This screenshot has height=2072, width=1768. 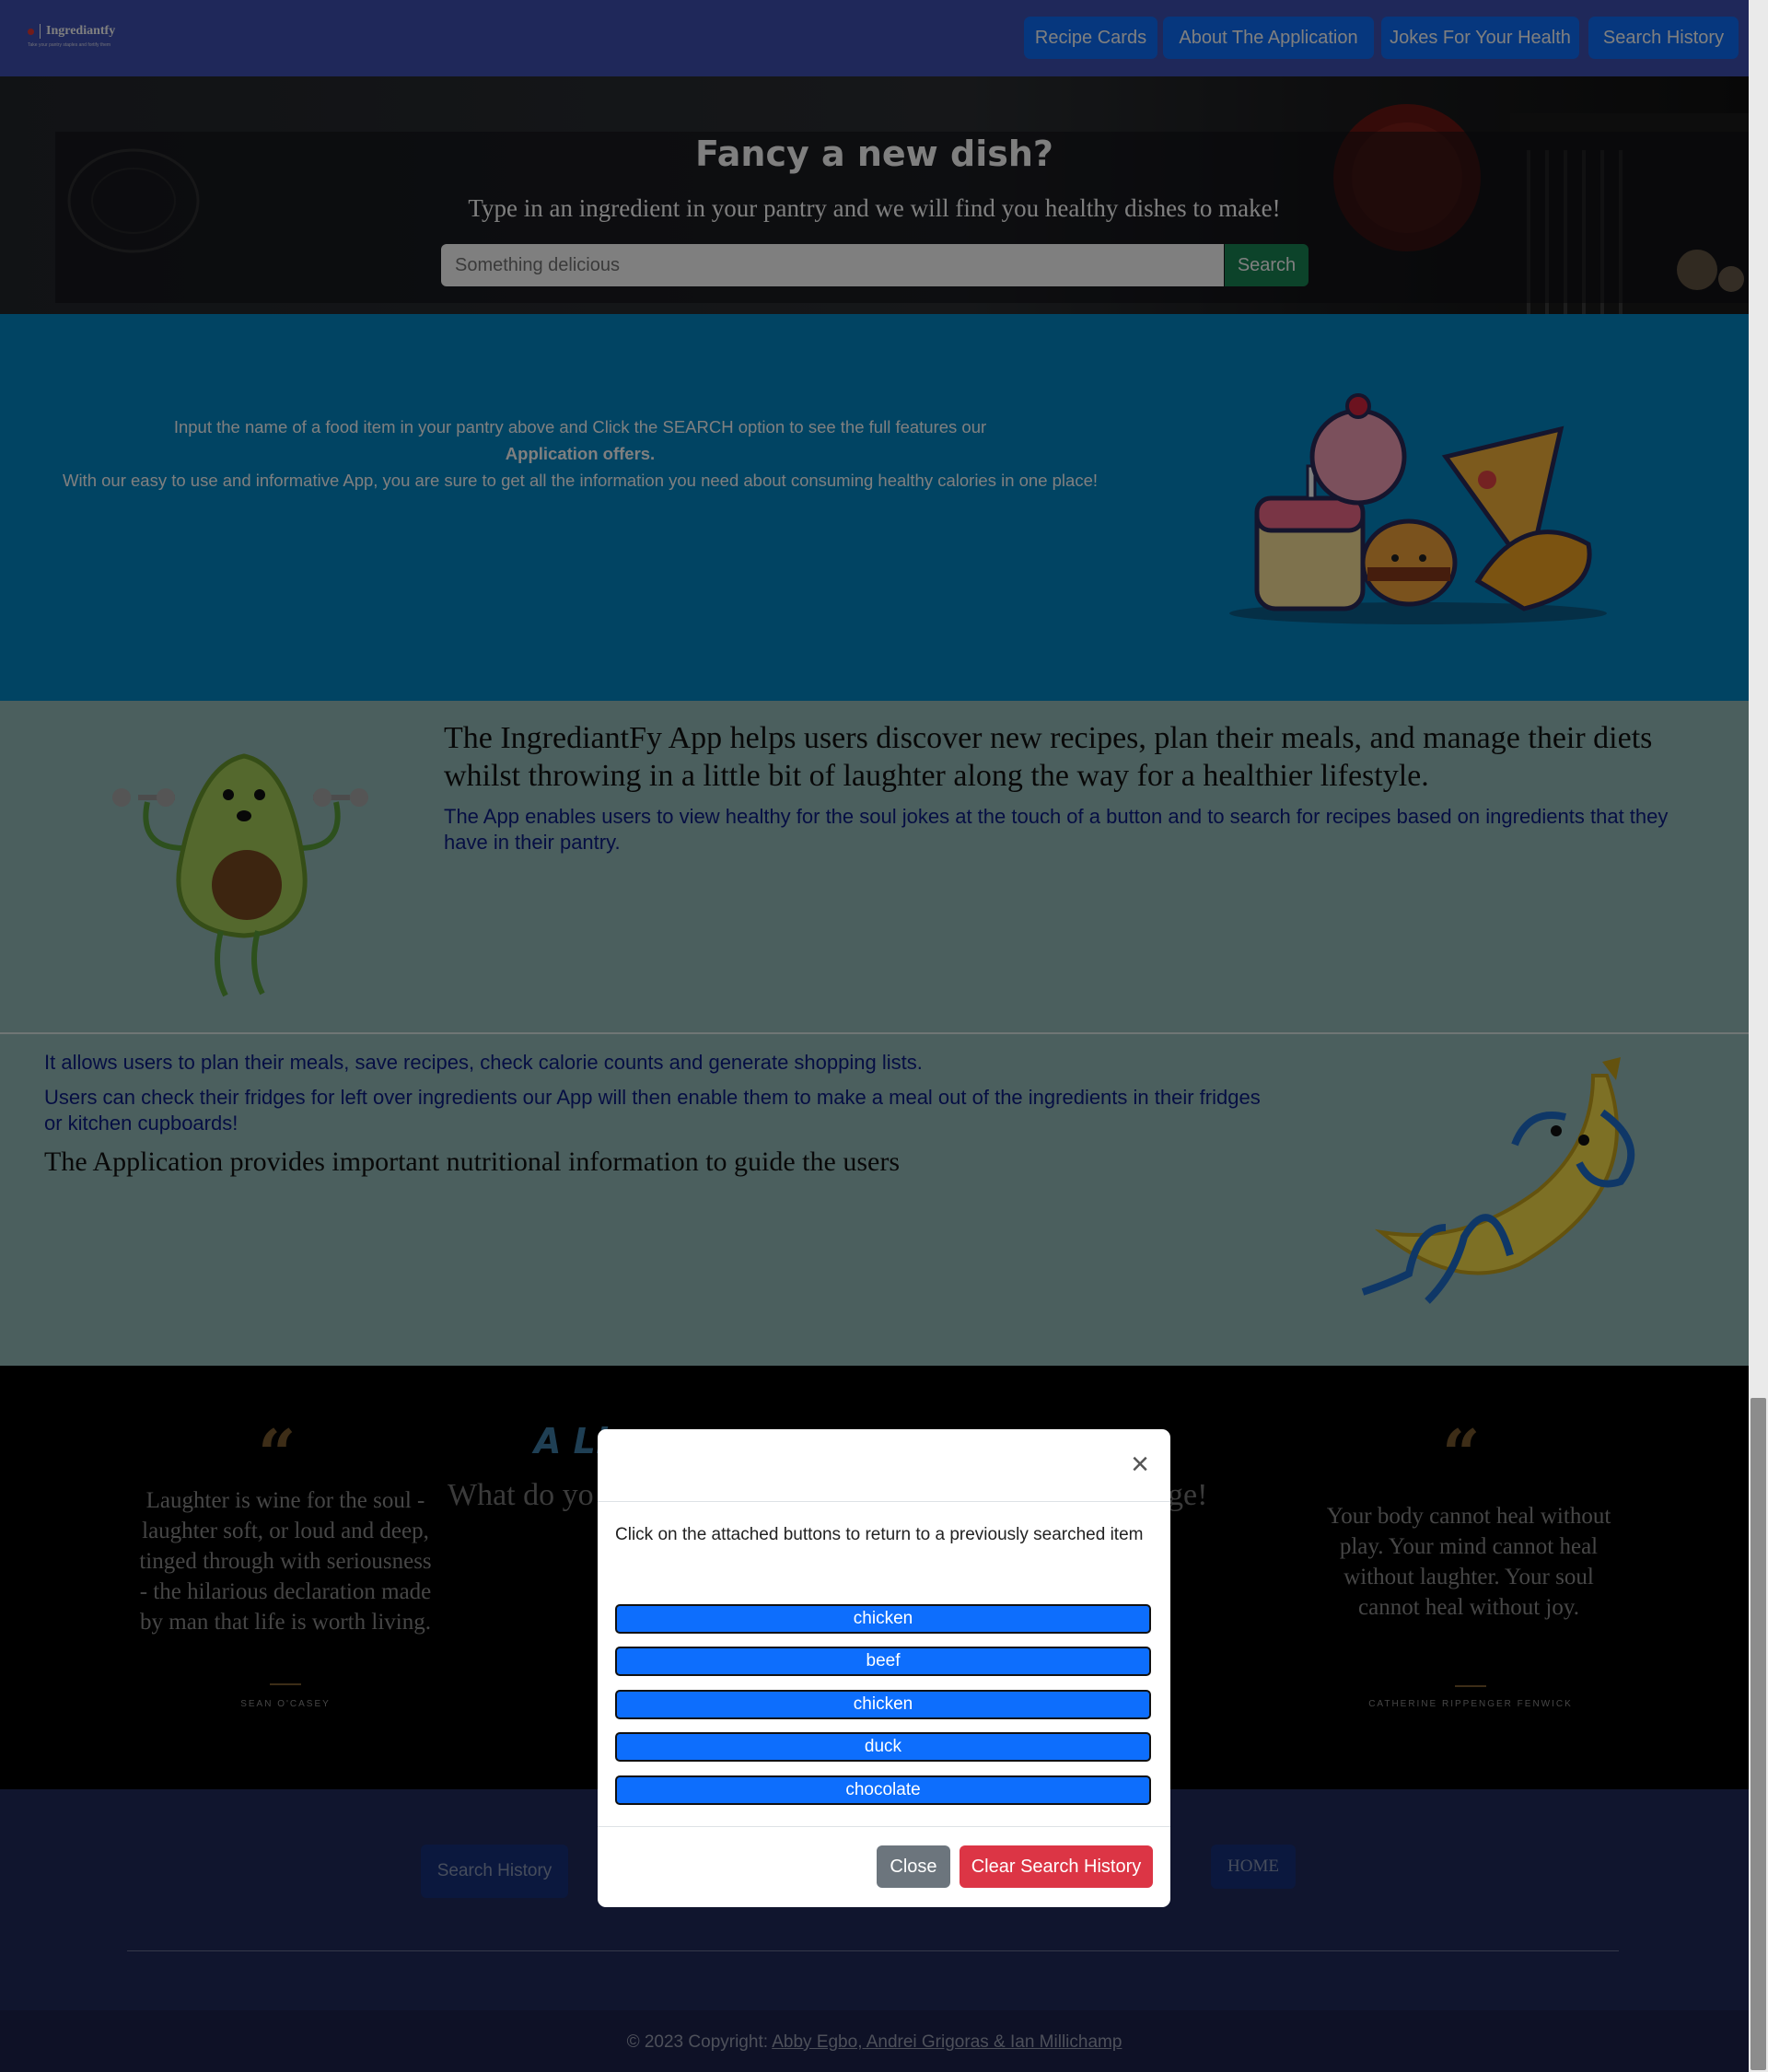 I want to click on history-item-button: beef, so click(x=883, y=1661).